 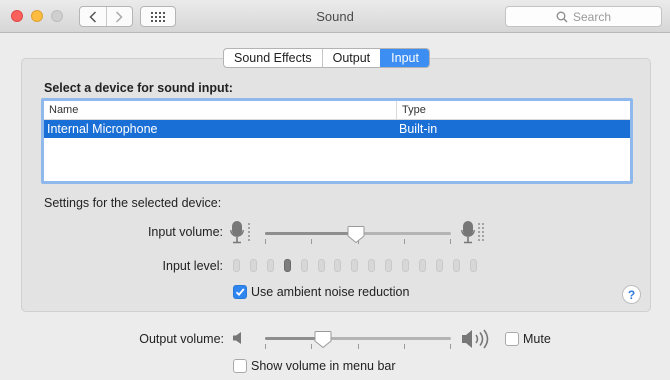 What do you see at coordinates (220, 110) in the screenshot?
I see `column-header-name: Name` at bounding box center [220, 110].